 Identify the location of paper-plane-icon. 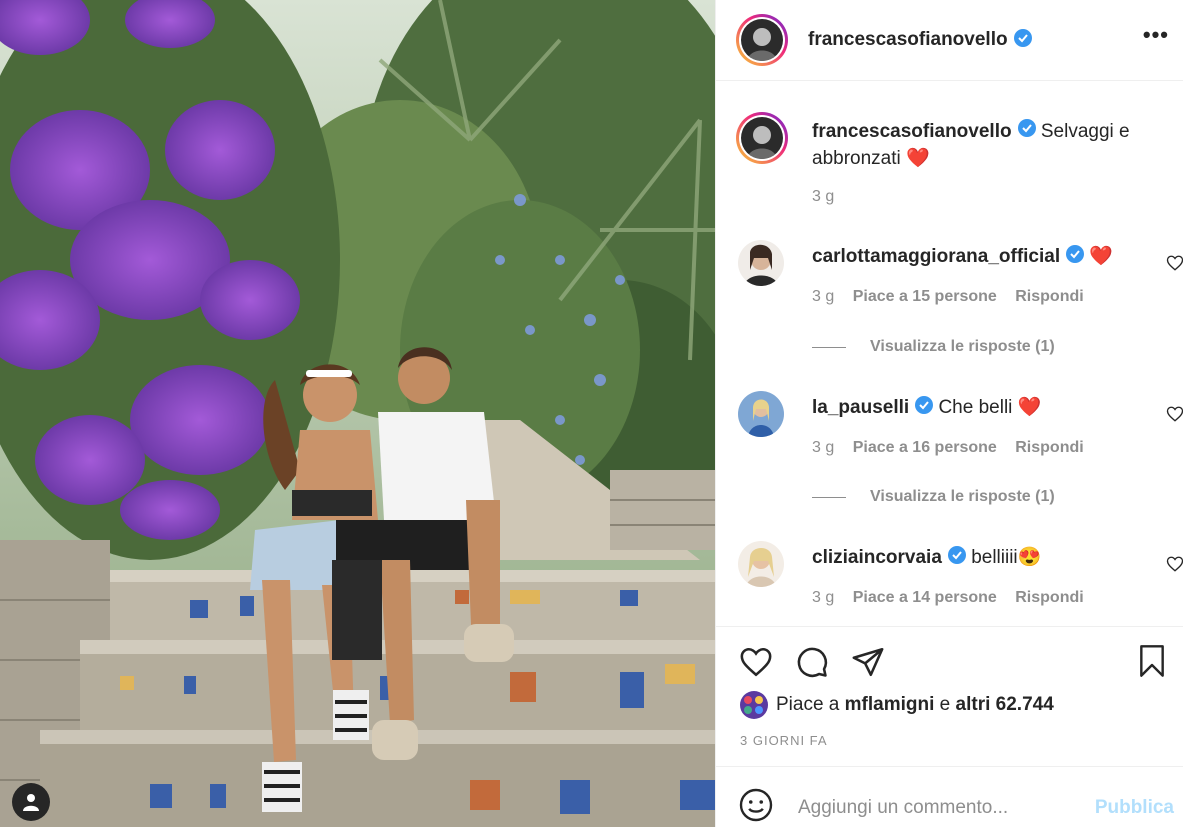
(868, 662).